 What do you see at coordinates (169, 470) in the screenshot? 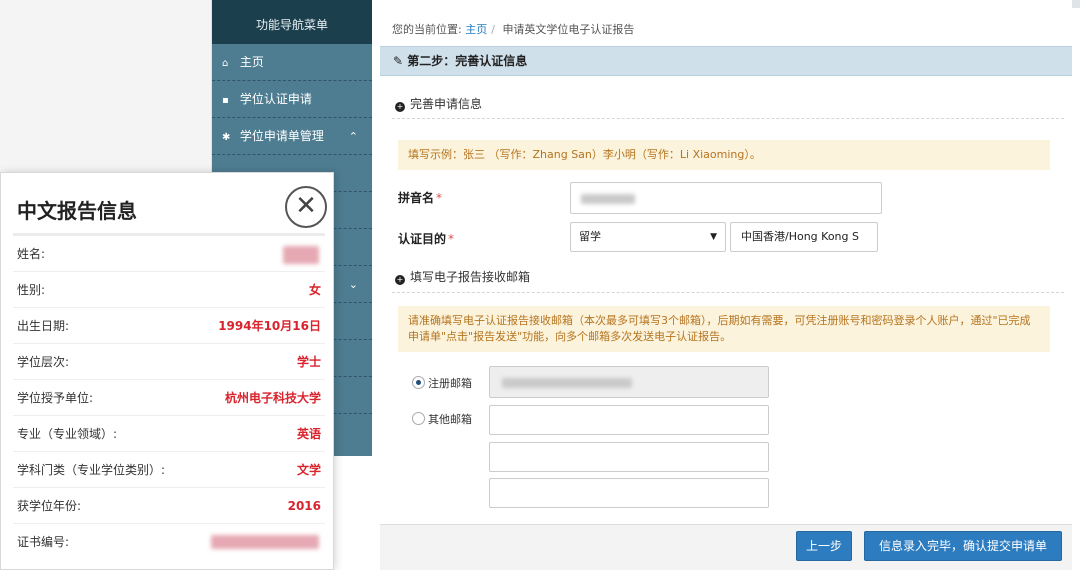
I see `info-row-discipline: 学科门类（专业学位类别）: 文学` at bounding box center [169, 470].